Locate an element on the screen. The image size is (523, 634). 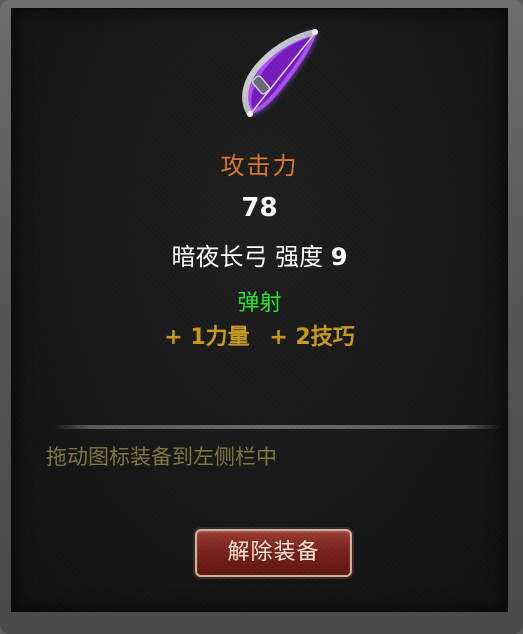
stat-value: 78 is located at coordinates (259, 208).